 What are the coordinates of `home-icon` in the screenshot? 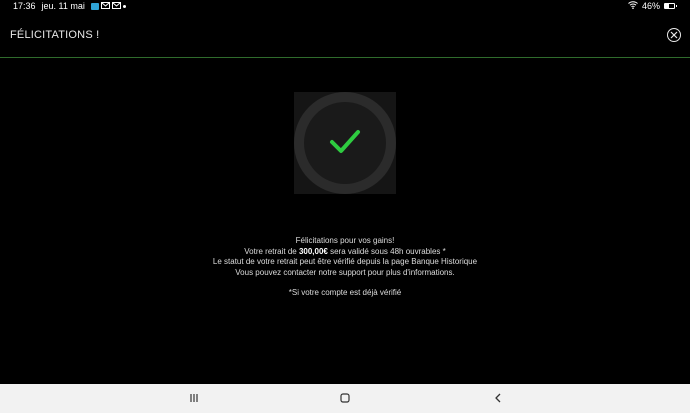 It's located at (345, 398).